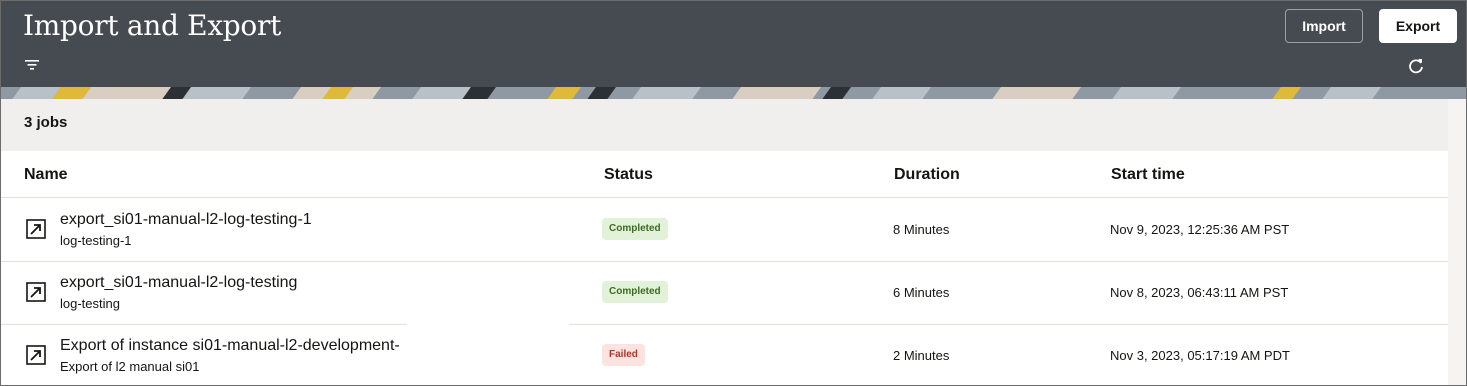 Image resolution: width=1467 pixels, height=386 pixels. What do you see at coordinates (179, 282) in the screenshot?
I see `job-name: export_si01-manual-l2-log-testing` at bounding box center [179, 282].